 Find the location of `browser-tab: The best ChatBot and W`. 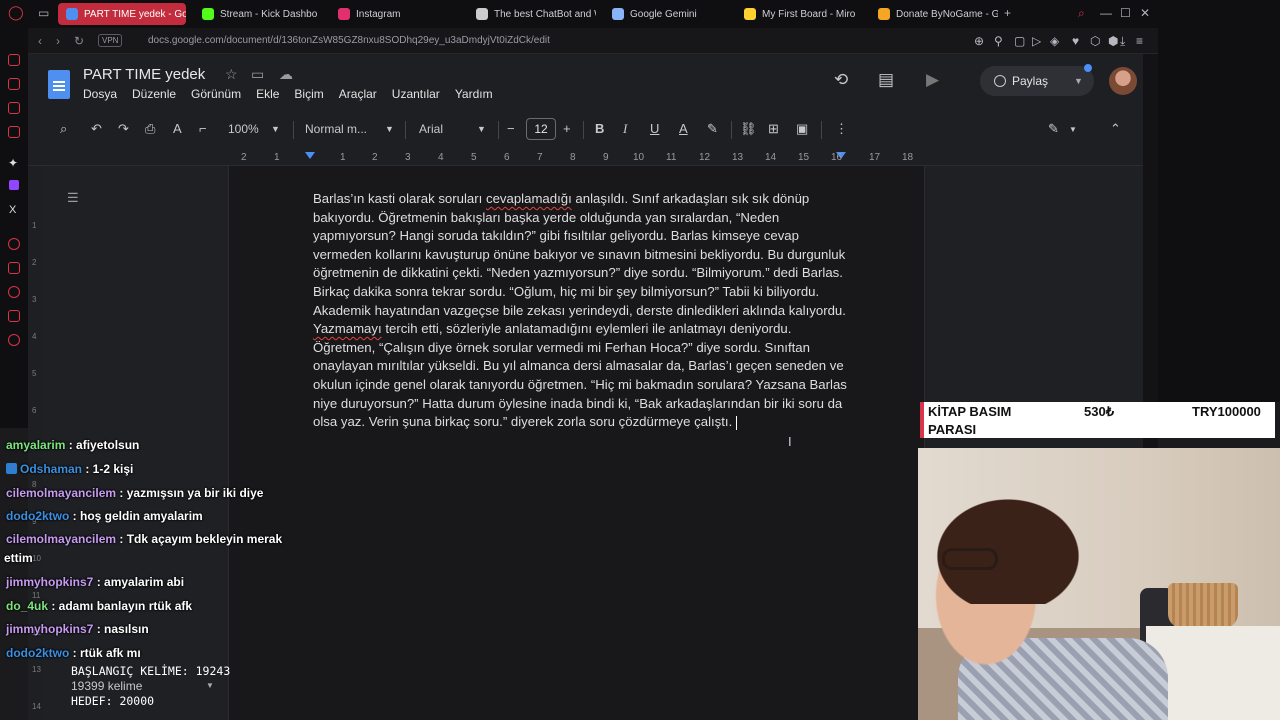

browser-tab: The best ChatBot and W is located at coordinates (532, 14).